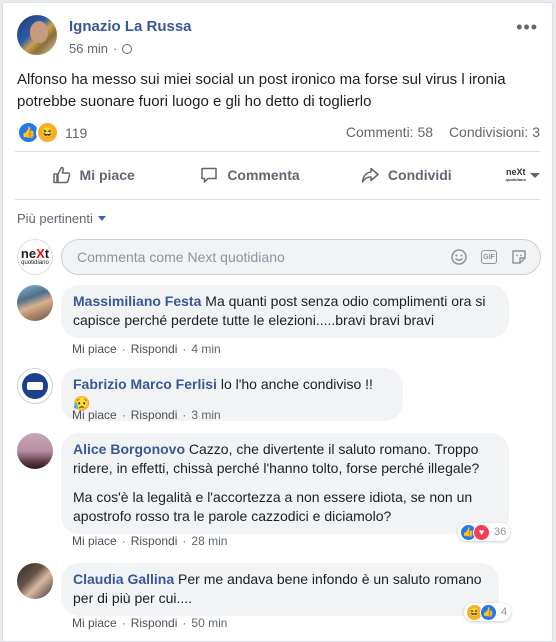 Image resolution: width=556 pixels, height=642 pixels. Describe the element at coordinates (55, 218) in the screenshot. I see `comment-sort-label: Più pertinenti` at that location.